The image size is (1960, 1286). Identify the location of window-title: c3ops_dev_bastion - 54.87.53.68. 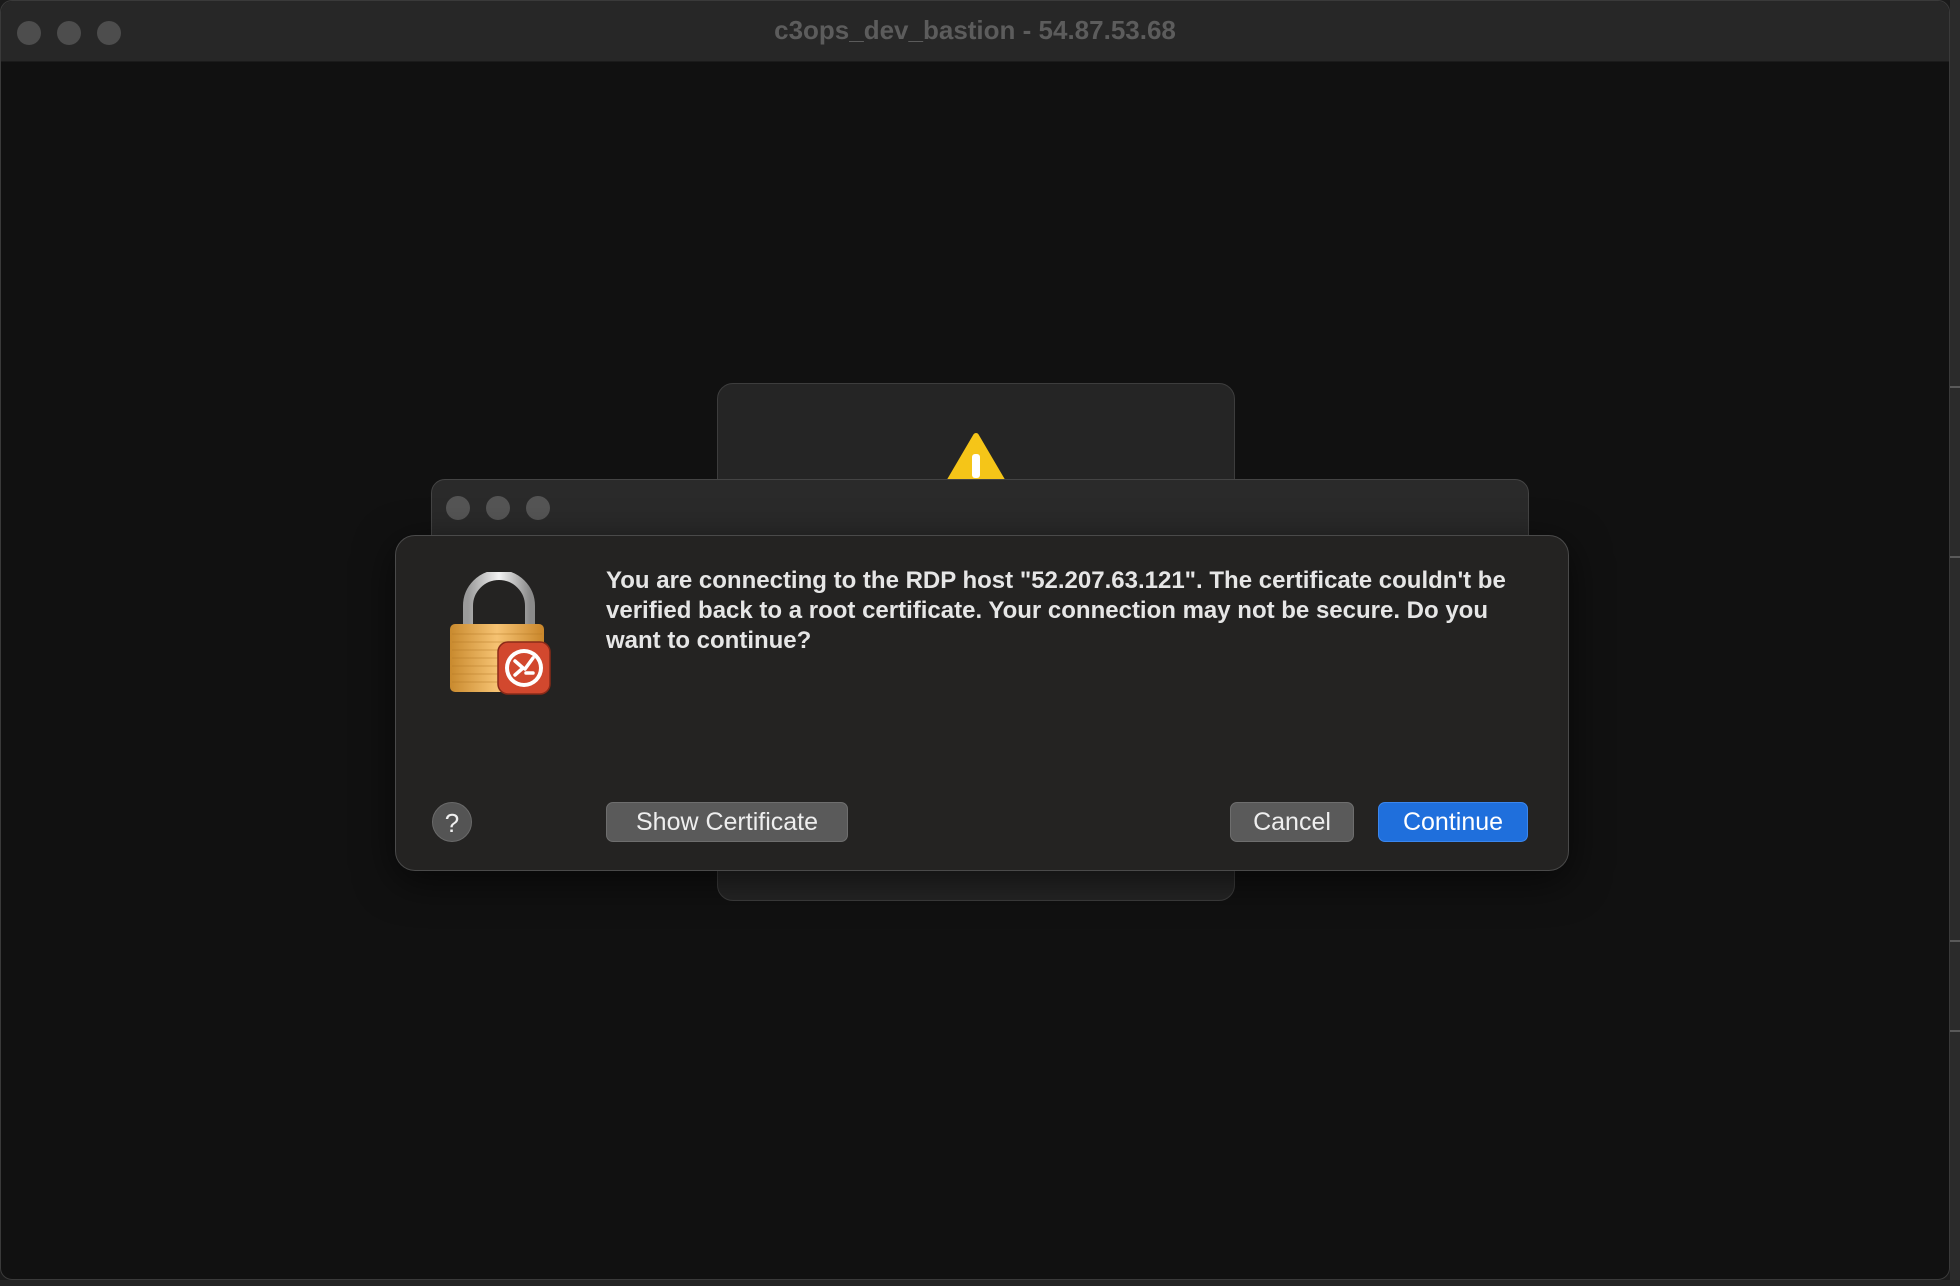
(975, 30).